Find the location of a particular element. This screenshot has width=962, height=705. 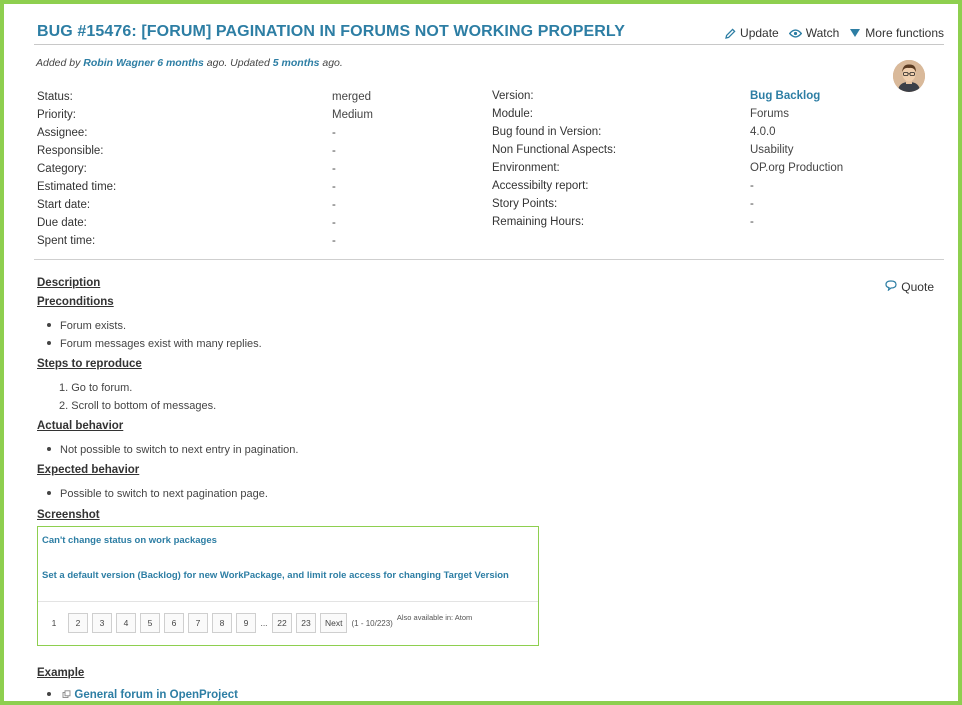

attribute-label: Status: is located at coordinates (55, 97).